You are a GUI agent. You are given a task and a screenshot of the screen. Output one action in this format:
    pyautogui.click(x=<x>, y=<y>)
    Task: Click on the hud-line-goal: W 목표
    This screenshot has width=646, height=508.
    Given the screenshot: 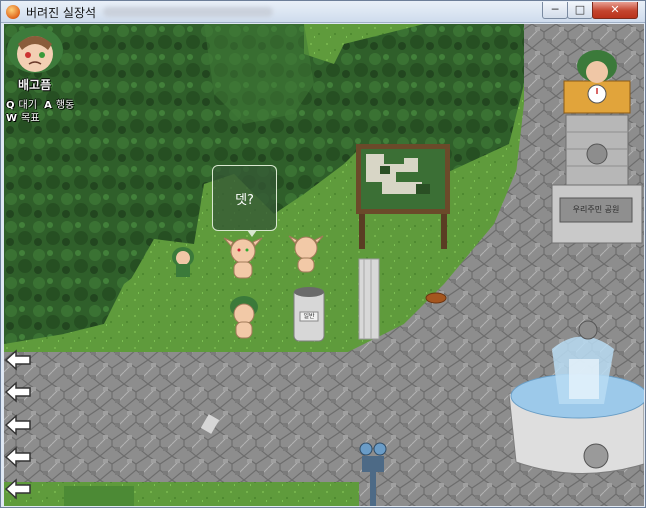 What is the action you would take?
    pyautogui.click(x=23, y=118)
    